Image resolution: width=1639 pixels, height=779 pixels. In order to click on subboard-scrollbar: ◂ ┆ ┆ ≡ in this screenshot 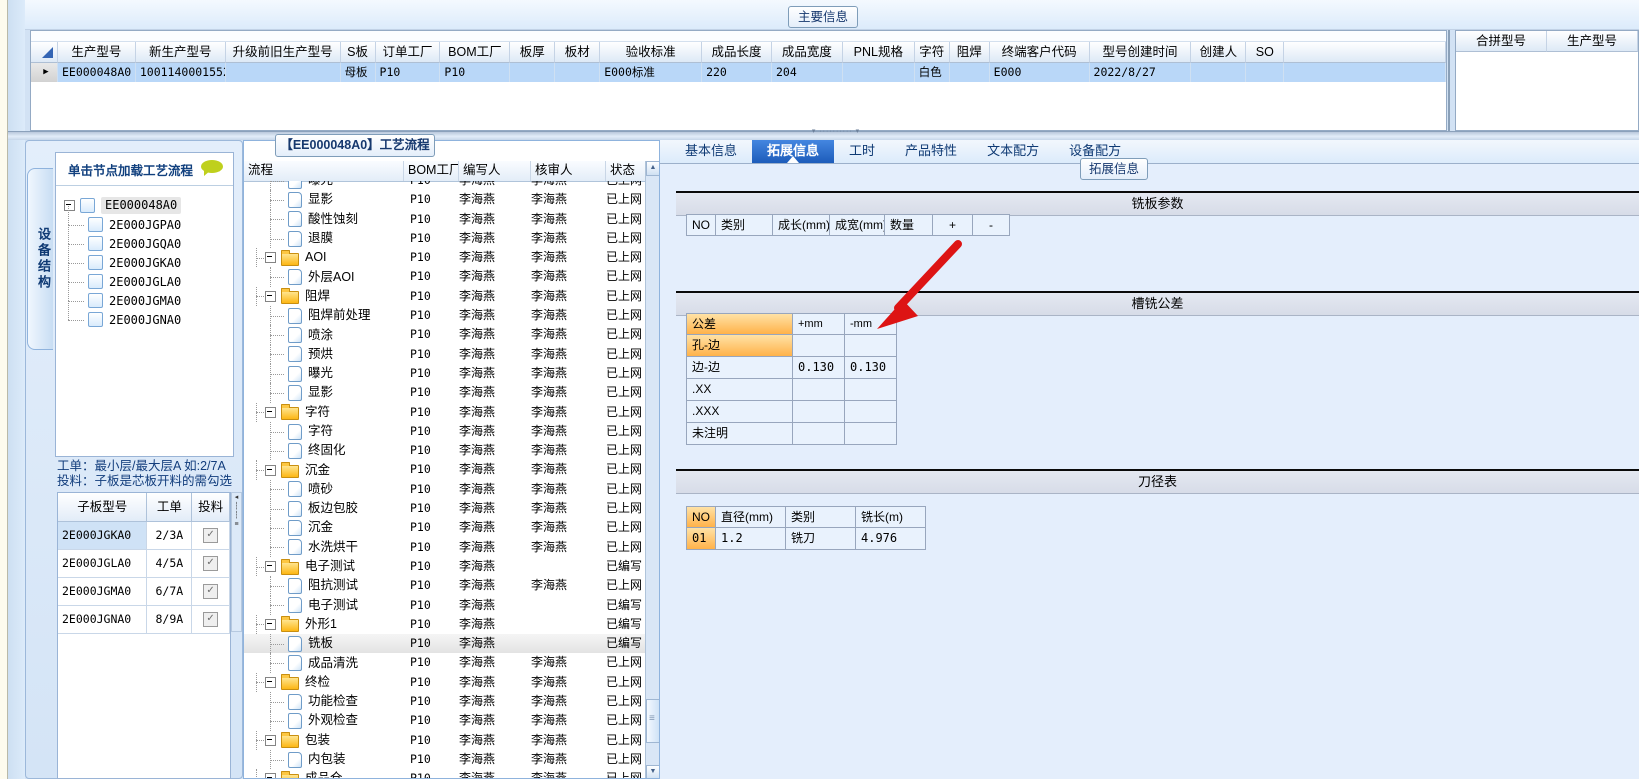, I will do `click(236, 562)`.